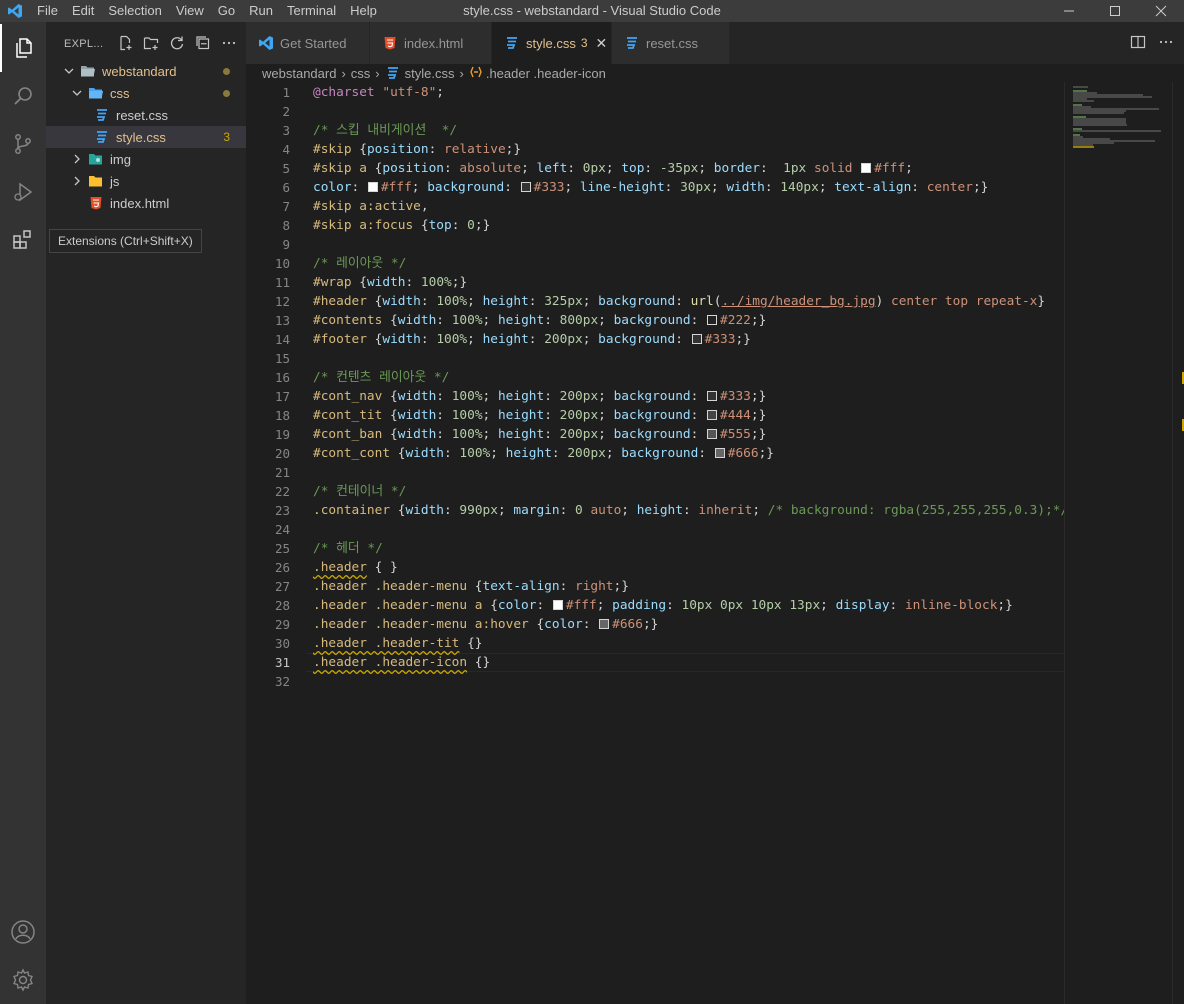  Describe the element at coordinates (381, 377) in the screenshot. I see `code-line: /* 컨텐츠 레이아웃 */` at that location.